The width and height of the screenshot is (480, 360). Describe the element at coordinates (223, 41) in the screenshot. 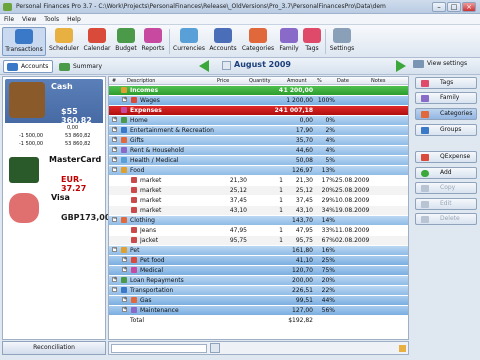

I see `toolbar-accounts: Accounts` at that location.